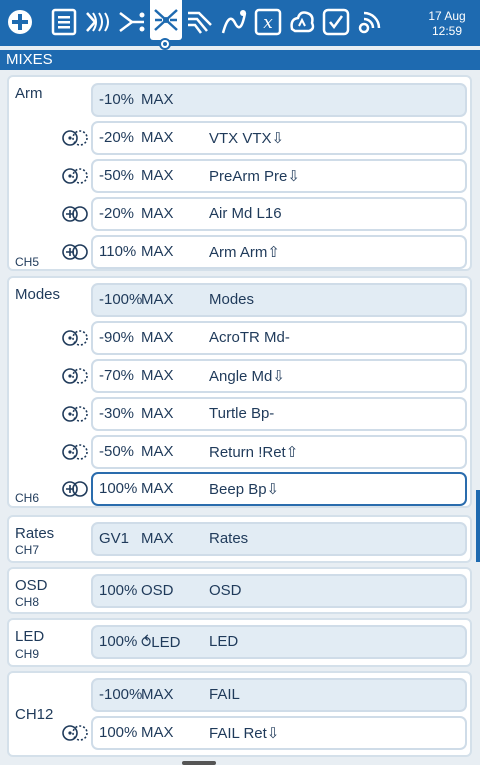  What do you see at coordinates (302, 22) in the screenshot?
I see `logical-switches-icon` at bounding box center [302, 22].